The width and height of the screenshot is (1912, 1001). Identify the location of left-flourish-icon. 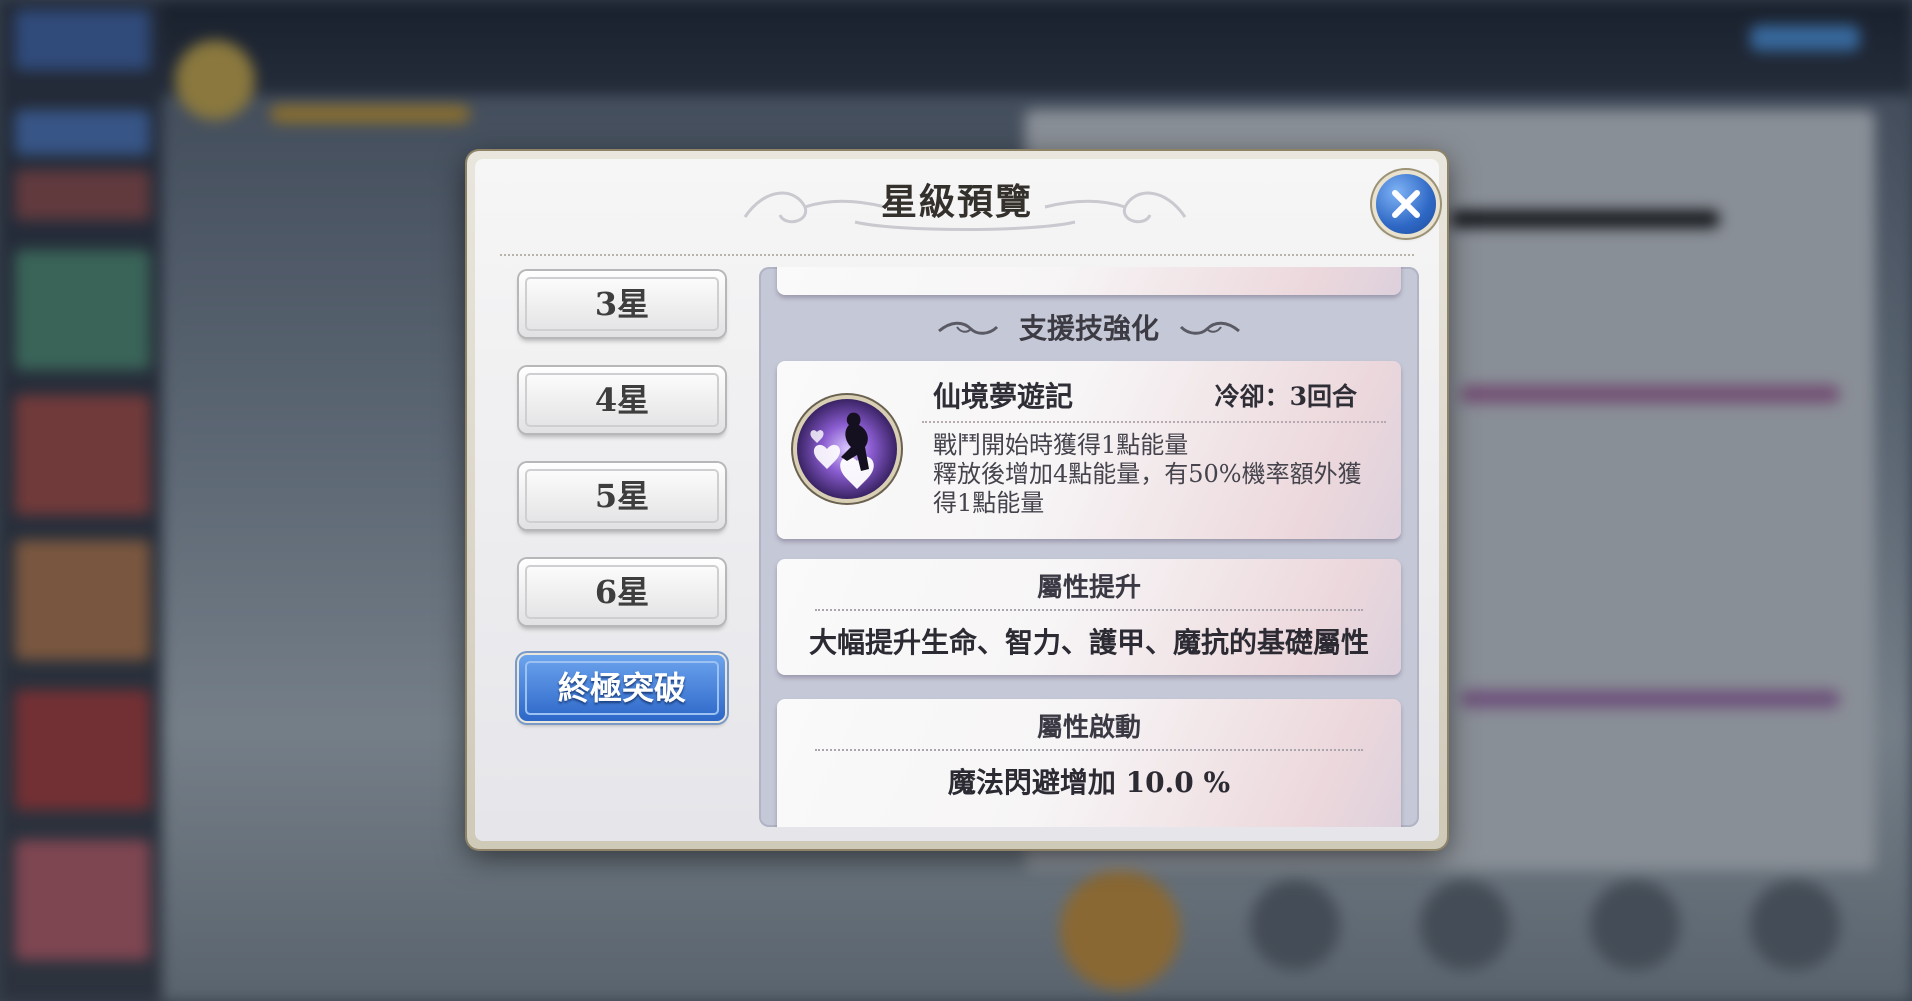
(968, 328).